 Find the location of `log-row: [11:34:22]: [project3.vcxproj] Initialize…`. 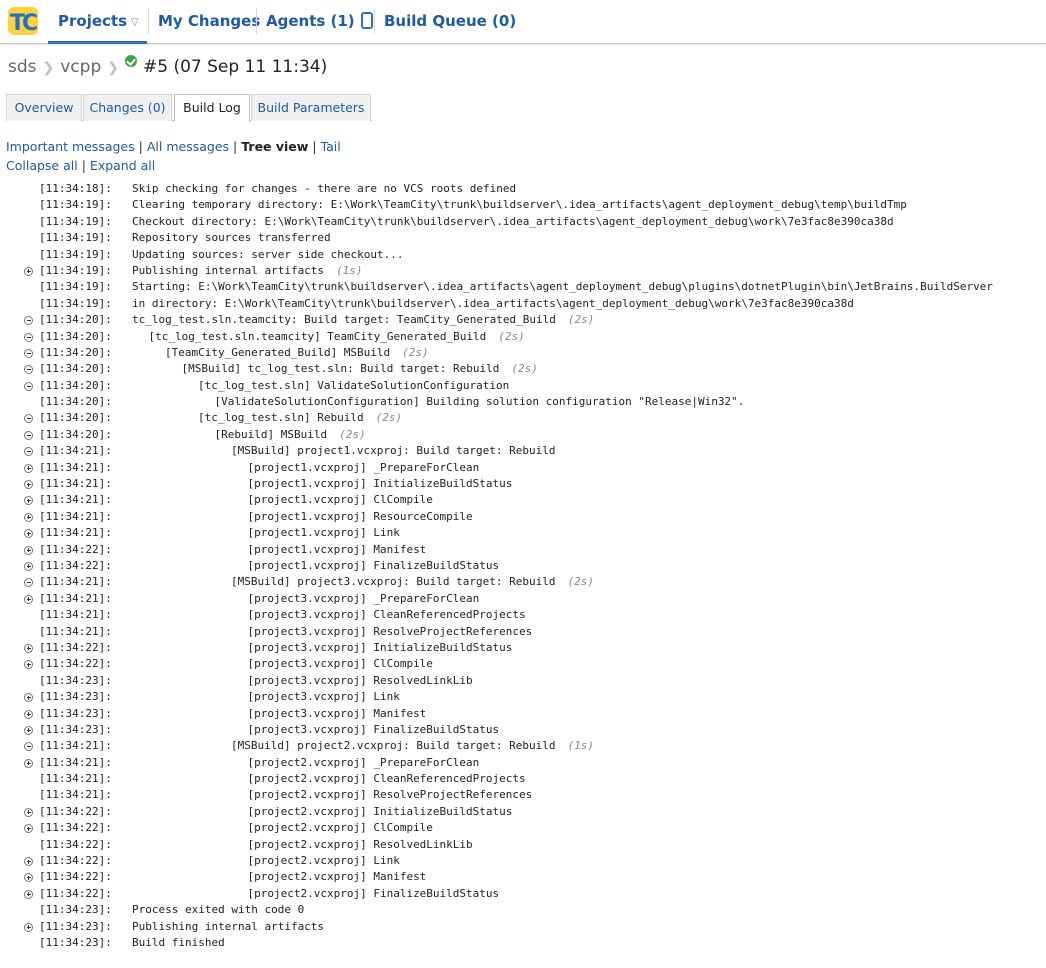

log-row: [11:34:22]: [project3.vcxproj] Initialize… is located at coordinates (523, 648).